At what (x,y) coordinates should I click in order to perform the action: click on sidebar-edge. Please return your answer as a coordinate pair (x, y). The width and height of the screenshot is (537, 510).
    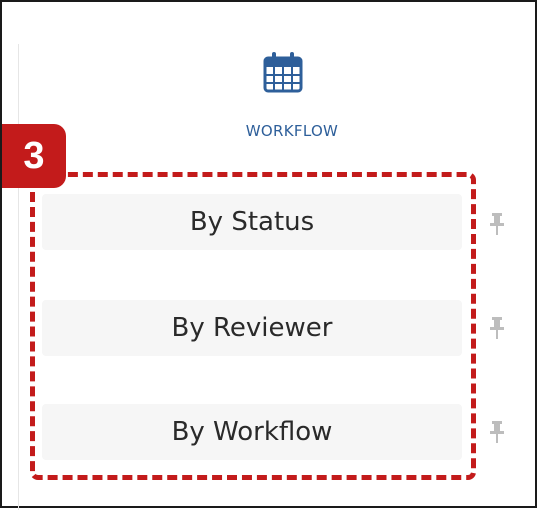
    Looking at the image, I should click on (18, 277).